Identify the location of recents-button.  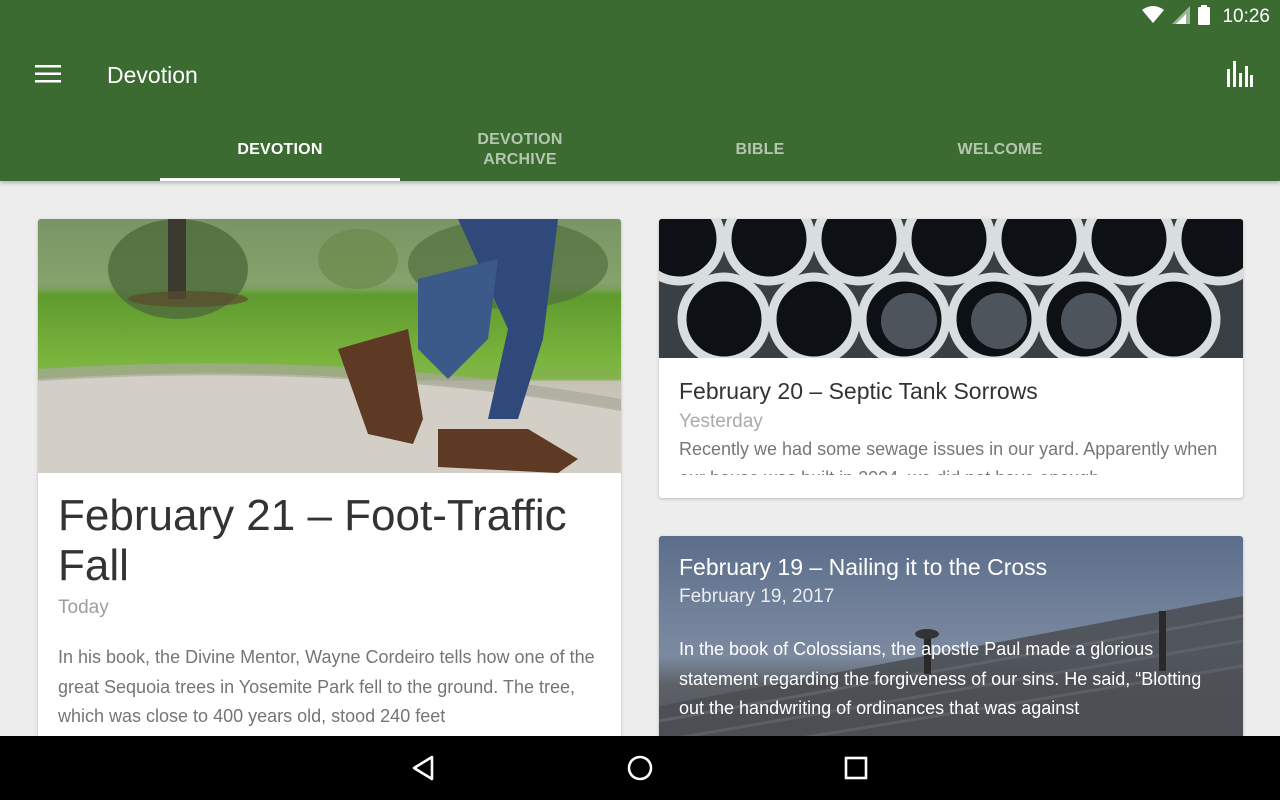
(856, 768).